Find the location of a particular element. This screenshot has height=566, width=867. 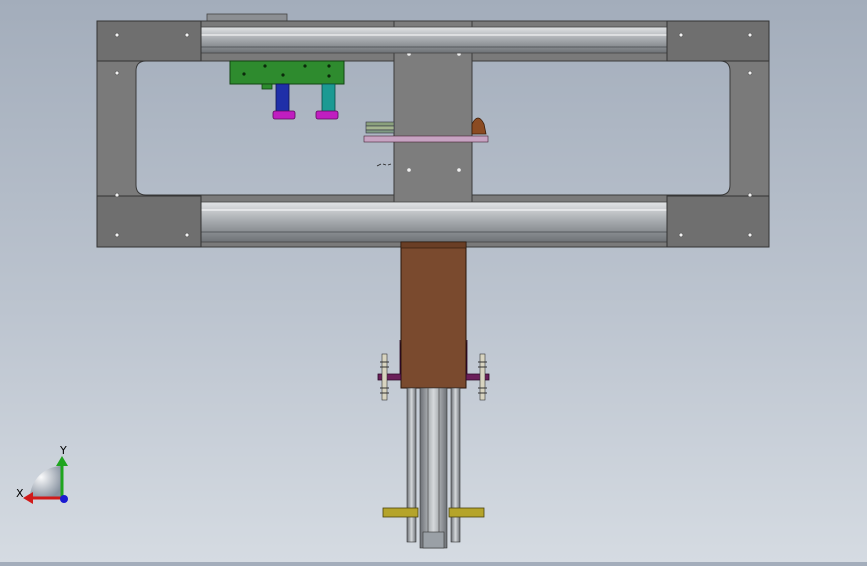

teal-rod is located at coordinates (328, 98).